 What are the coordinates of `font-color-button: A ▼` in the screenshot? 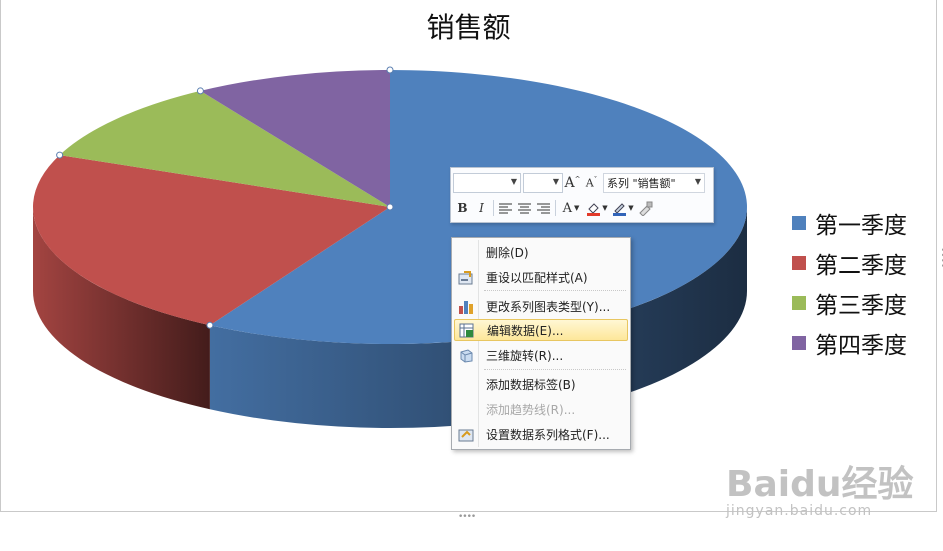 It's located at (571, 208).